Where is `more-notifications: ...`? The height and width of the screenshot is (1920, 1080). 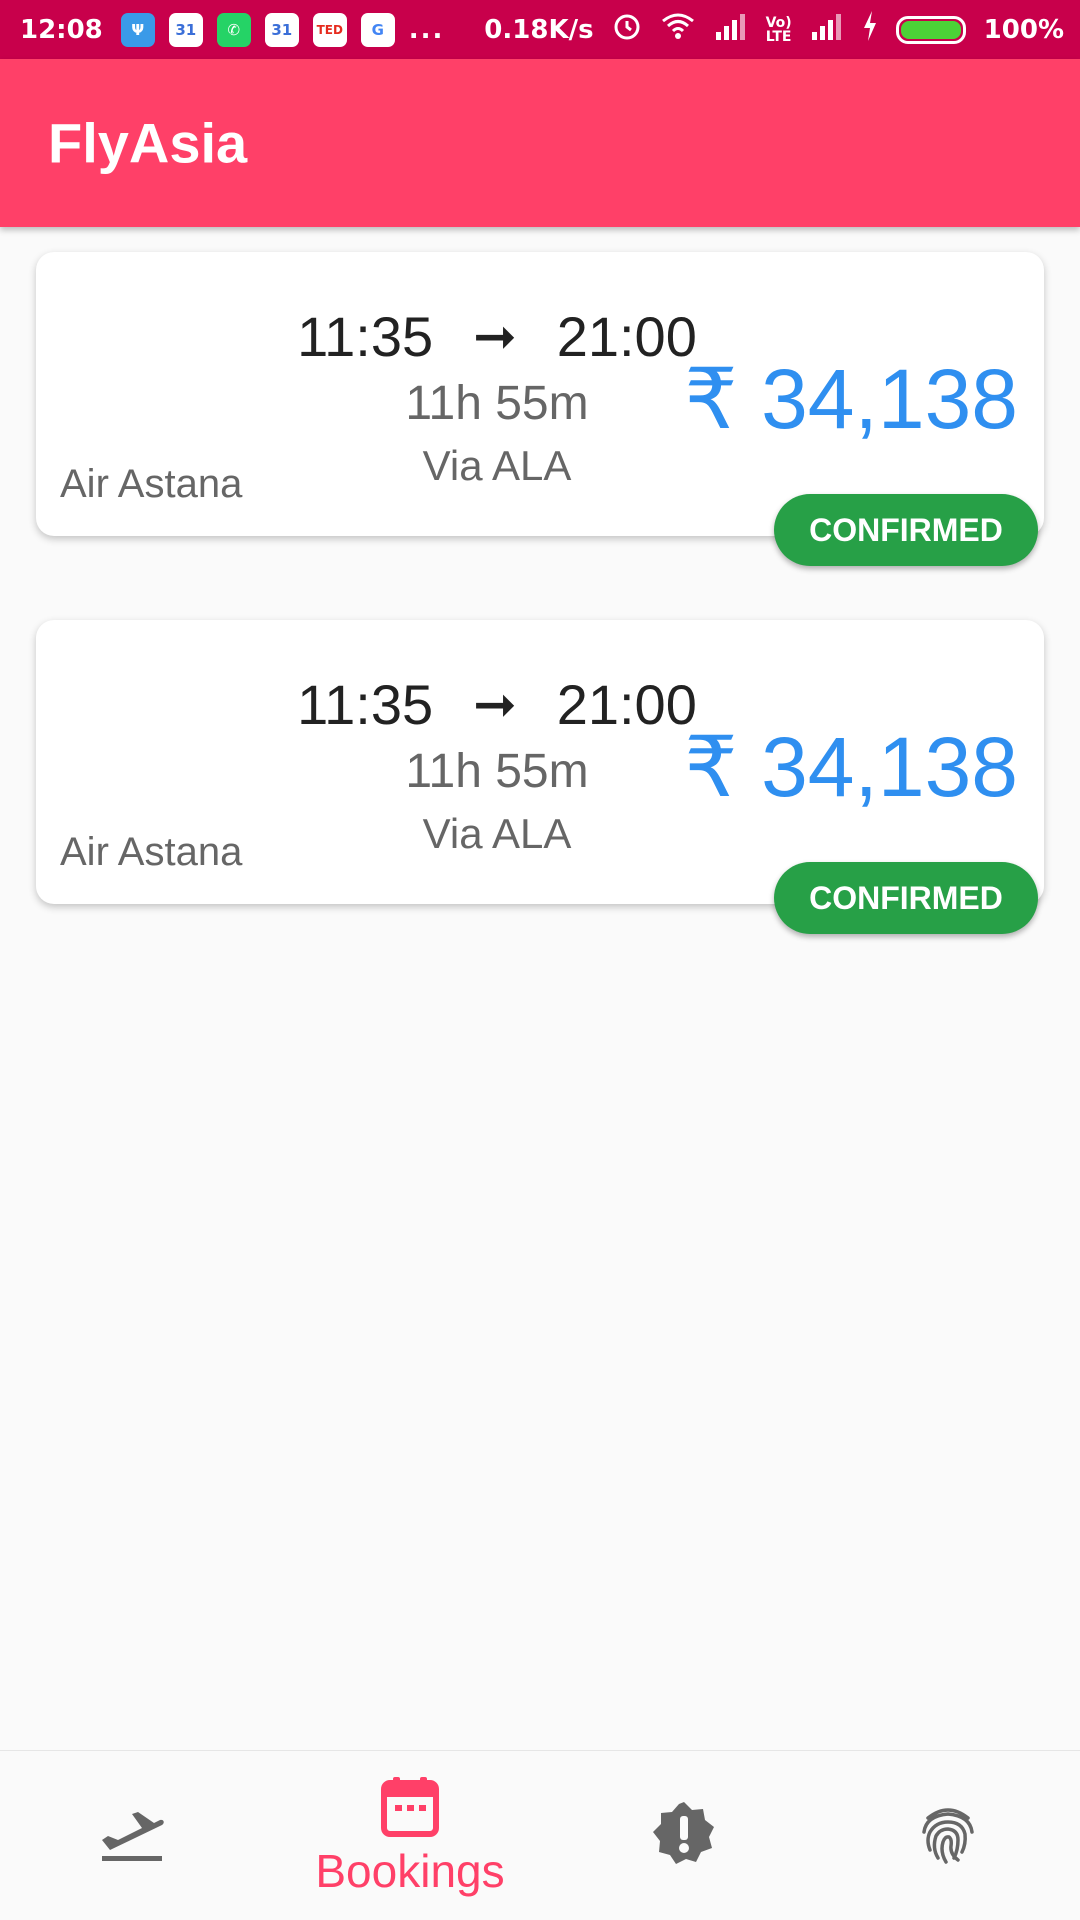 more-notifications: ... is located at coordinates (426, 29).